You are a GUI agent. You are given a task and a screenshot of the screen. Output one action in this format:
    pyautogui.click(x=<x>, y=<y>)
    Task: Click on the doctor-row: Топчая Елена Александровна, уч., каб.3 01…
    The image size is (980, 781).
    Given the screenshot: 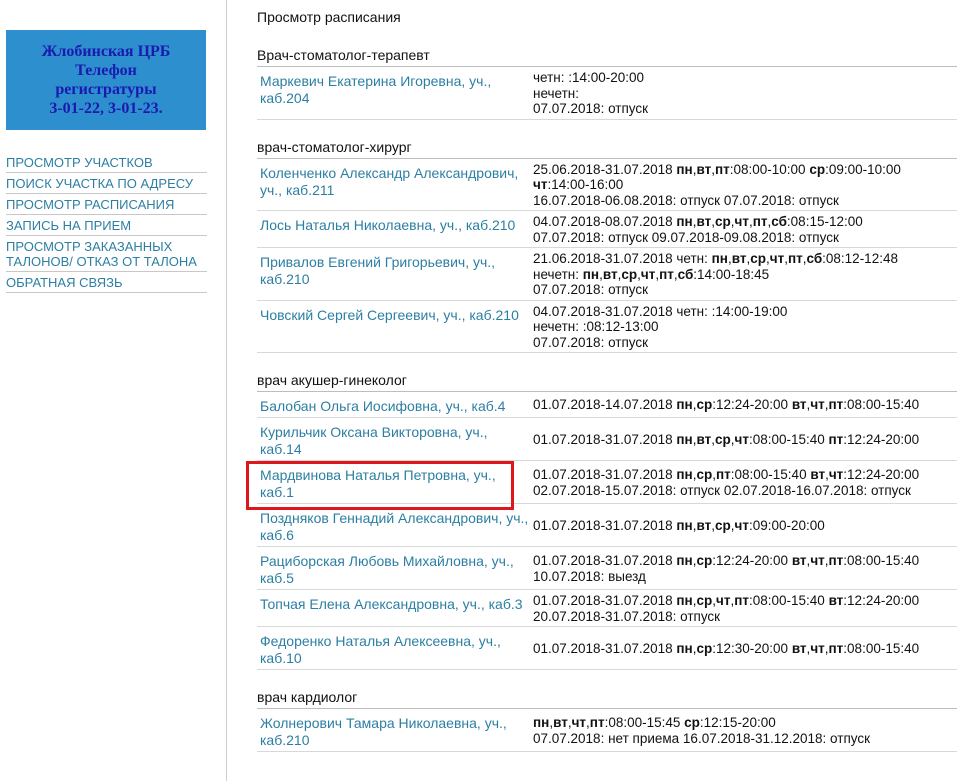 What is the action you would take?
    pyautogui.click(x=607, y=608)
    